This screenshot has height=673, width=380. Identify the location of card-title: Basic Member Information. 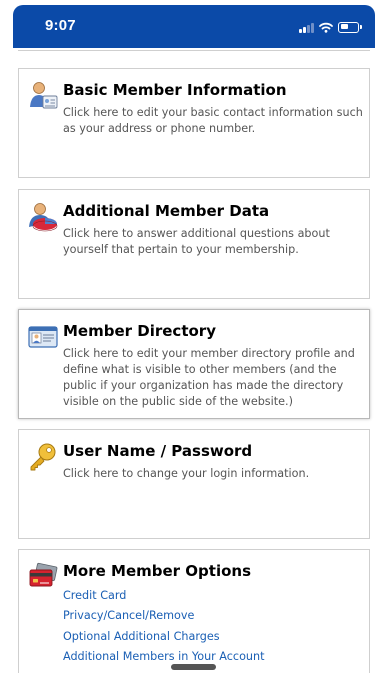
(175, 90).